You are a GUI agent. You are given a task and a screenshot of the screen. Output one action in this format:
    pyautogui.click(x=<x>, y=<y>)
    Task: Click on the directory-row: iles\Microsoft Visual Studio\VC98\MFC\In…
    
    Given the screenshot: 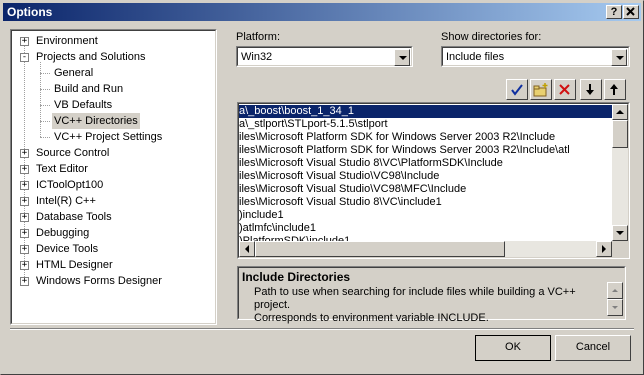 What is the action you would take?
    pyautogui.click(x=425, y=189)
    